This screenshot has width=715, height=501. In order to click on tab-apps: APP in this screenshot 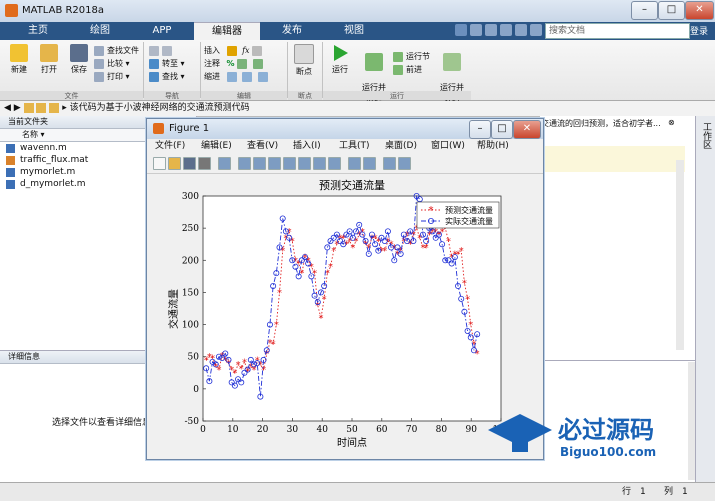, I will do `click(162, 31)`.